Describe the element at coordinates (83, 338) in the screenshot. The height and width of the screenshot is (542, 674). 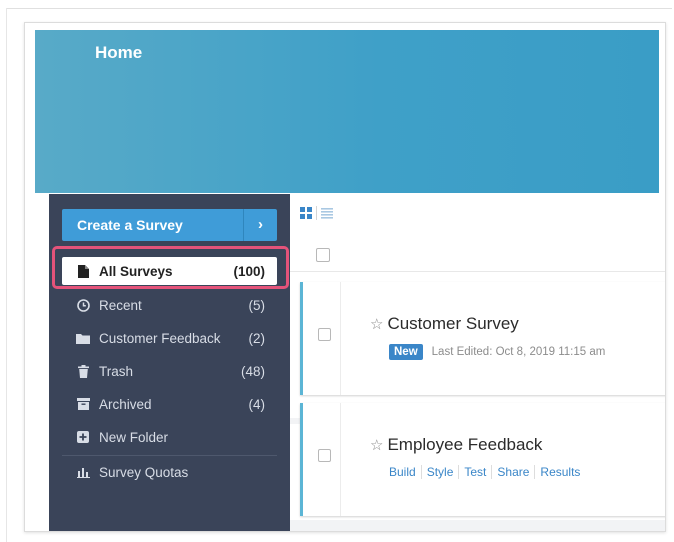
I see `folder-icon` at that location.